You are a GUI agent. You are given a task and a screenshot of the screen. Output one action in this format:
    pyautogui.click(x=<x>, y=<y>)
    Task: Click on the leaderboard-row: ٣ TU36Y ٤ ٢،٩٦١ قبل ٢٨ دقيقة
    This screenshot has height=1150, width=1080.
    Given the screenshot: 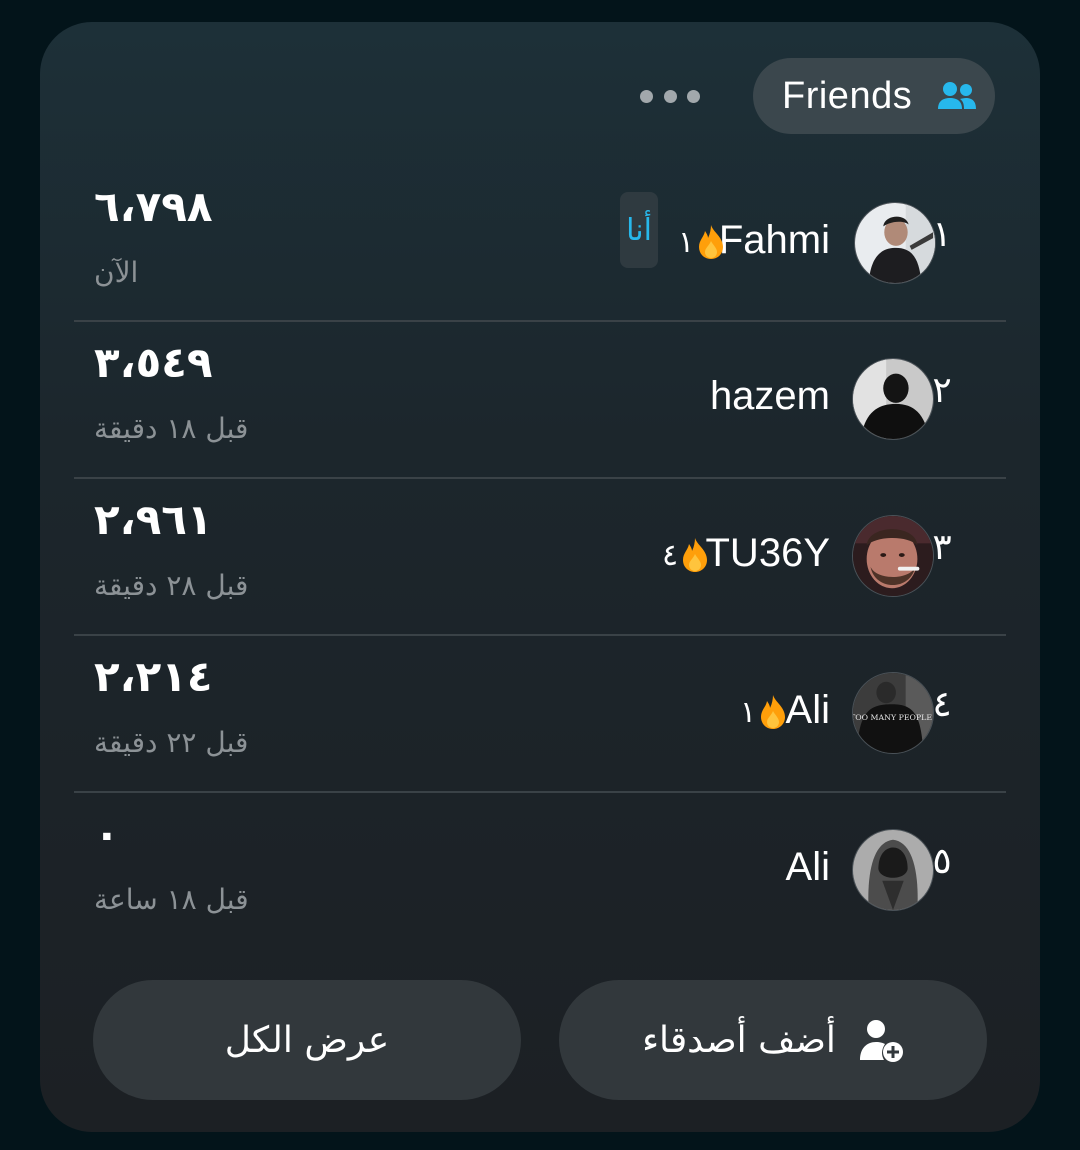 What is the action you would take?
    pyautogui.click(x=540, y=557)
    